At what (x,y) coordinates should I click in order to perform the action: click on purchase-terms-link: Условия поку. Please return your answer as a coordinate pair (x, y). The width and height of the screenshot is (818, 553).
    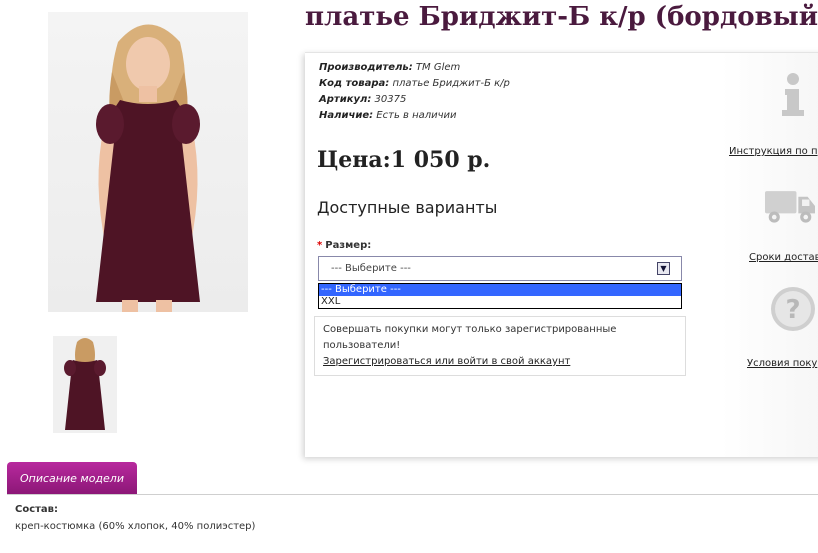
    Looking at the image, I should click on (782, 363).